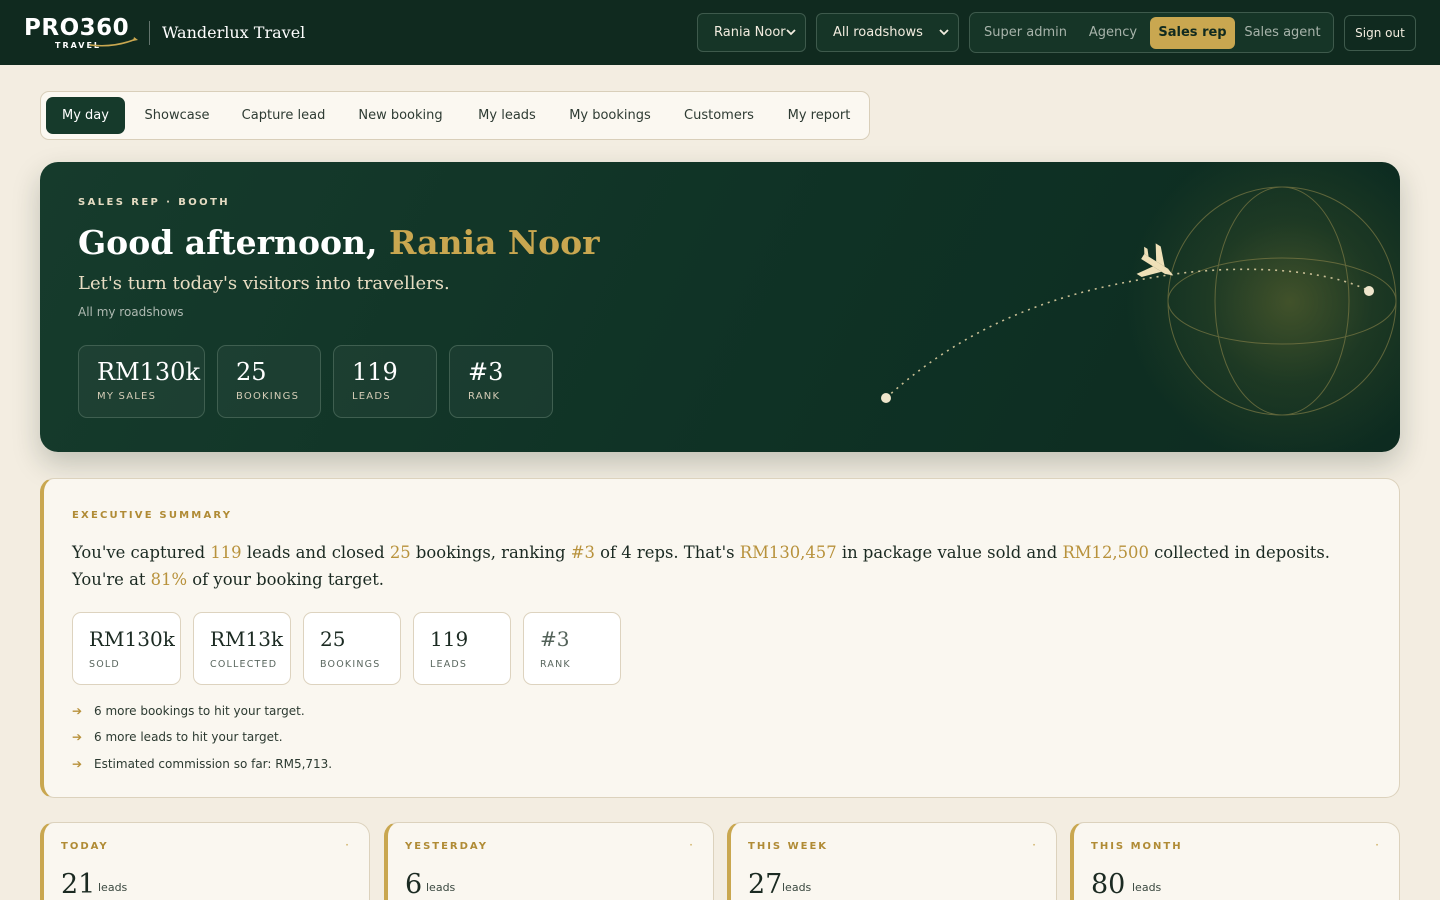  Describe the element at coordinates (400, 115) in the screenshot. I see `tab-new-booking: New booking` at that location.